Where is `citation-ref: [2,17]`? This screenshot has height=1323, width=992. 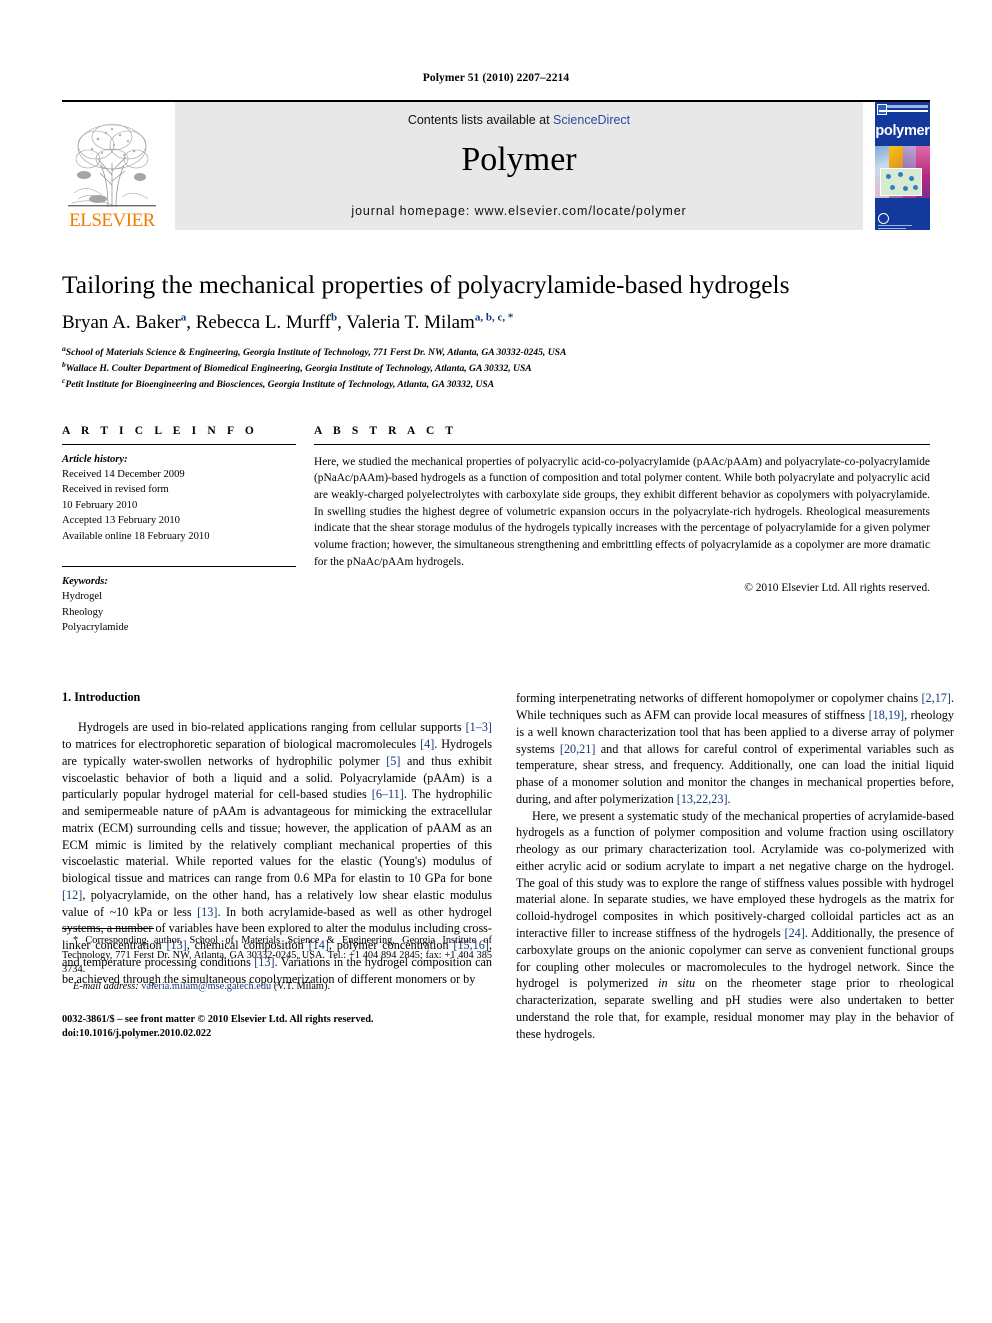 citation-ref: [2,17] is located at coordinates (936, 698).